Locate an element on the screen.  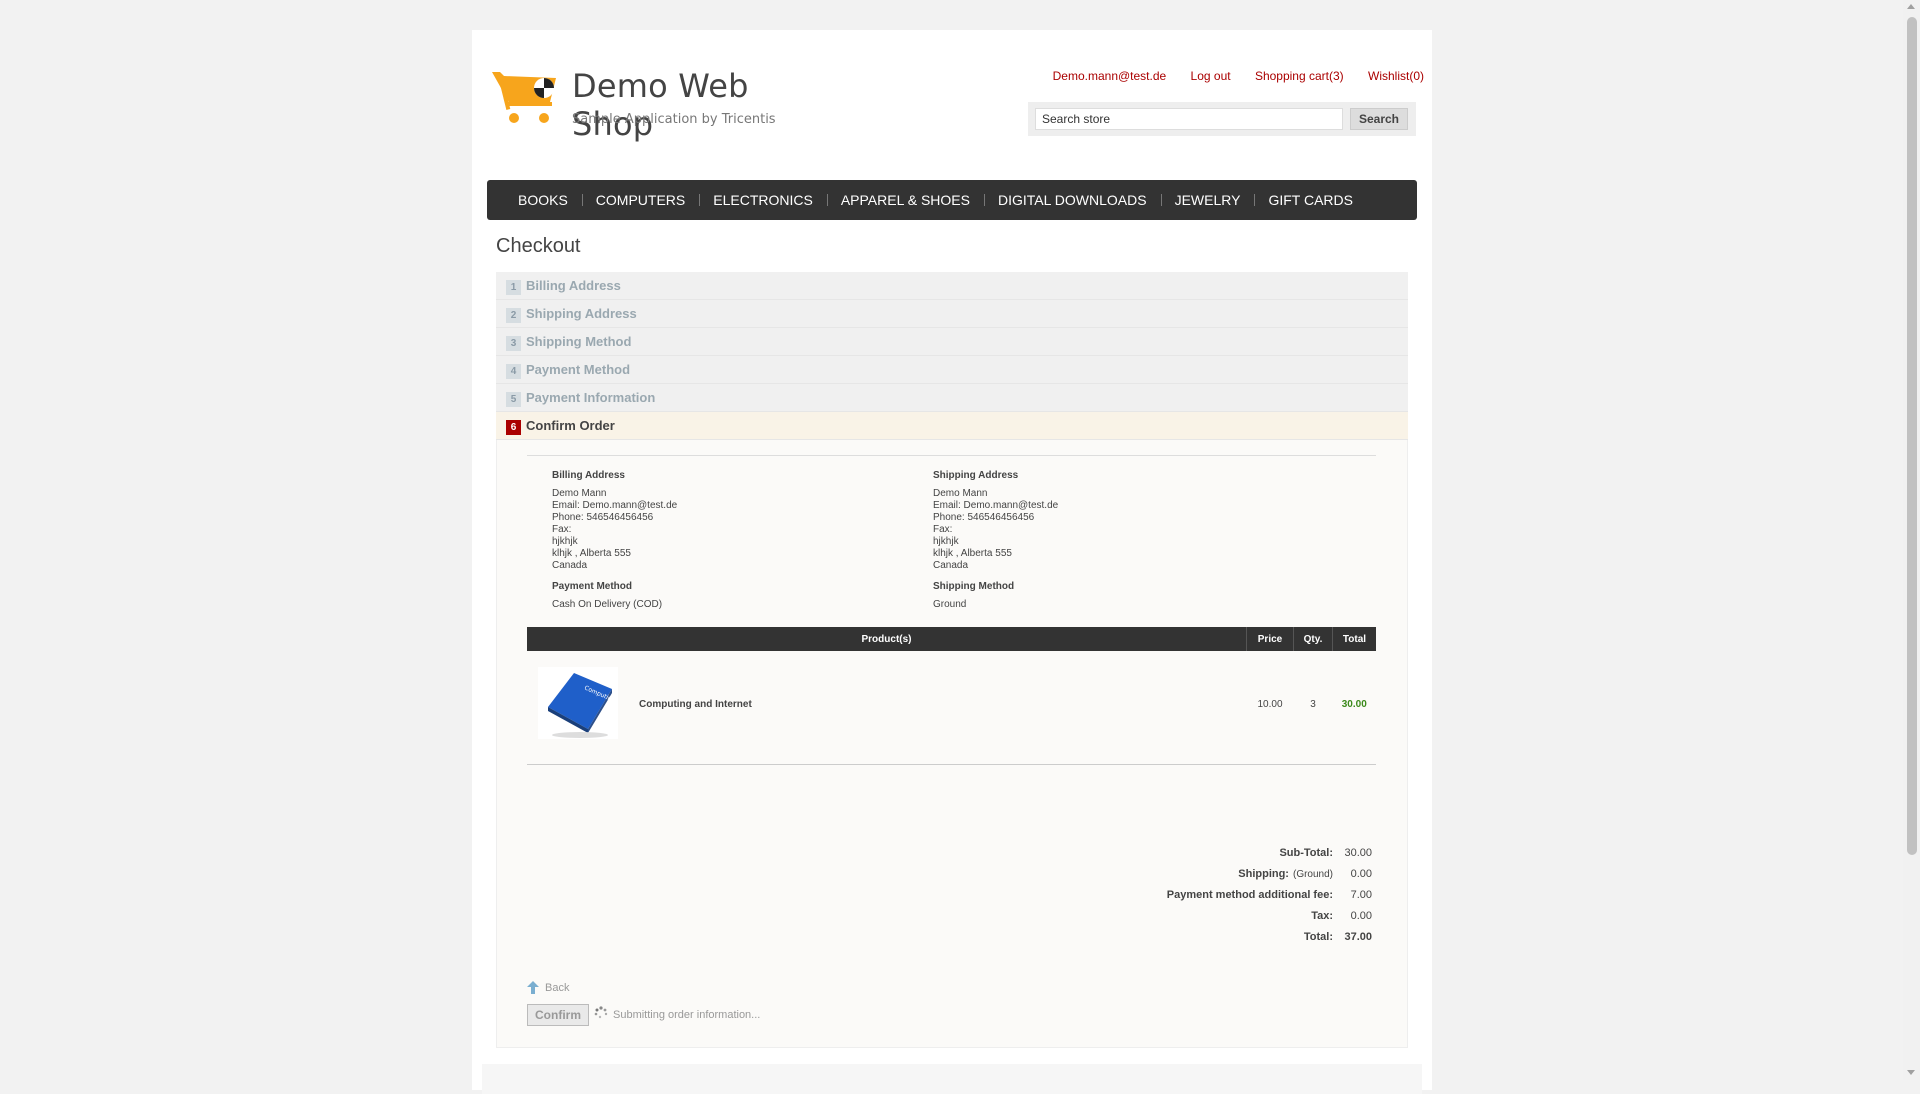
menu-item-computers: COMPUTERS is located at coordinates (642, 200).